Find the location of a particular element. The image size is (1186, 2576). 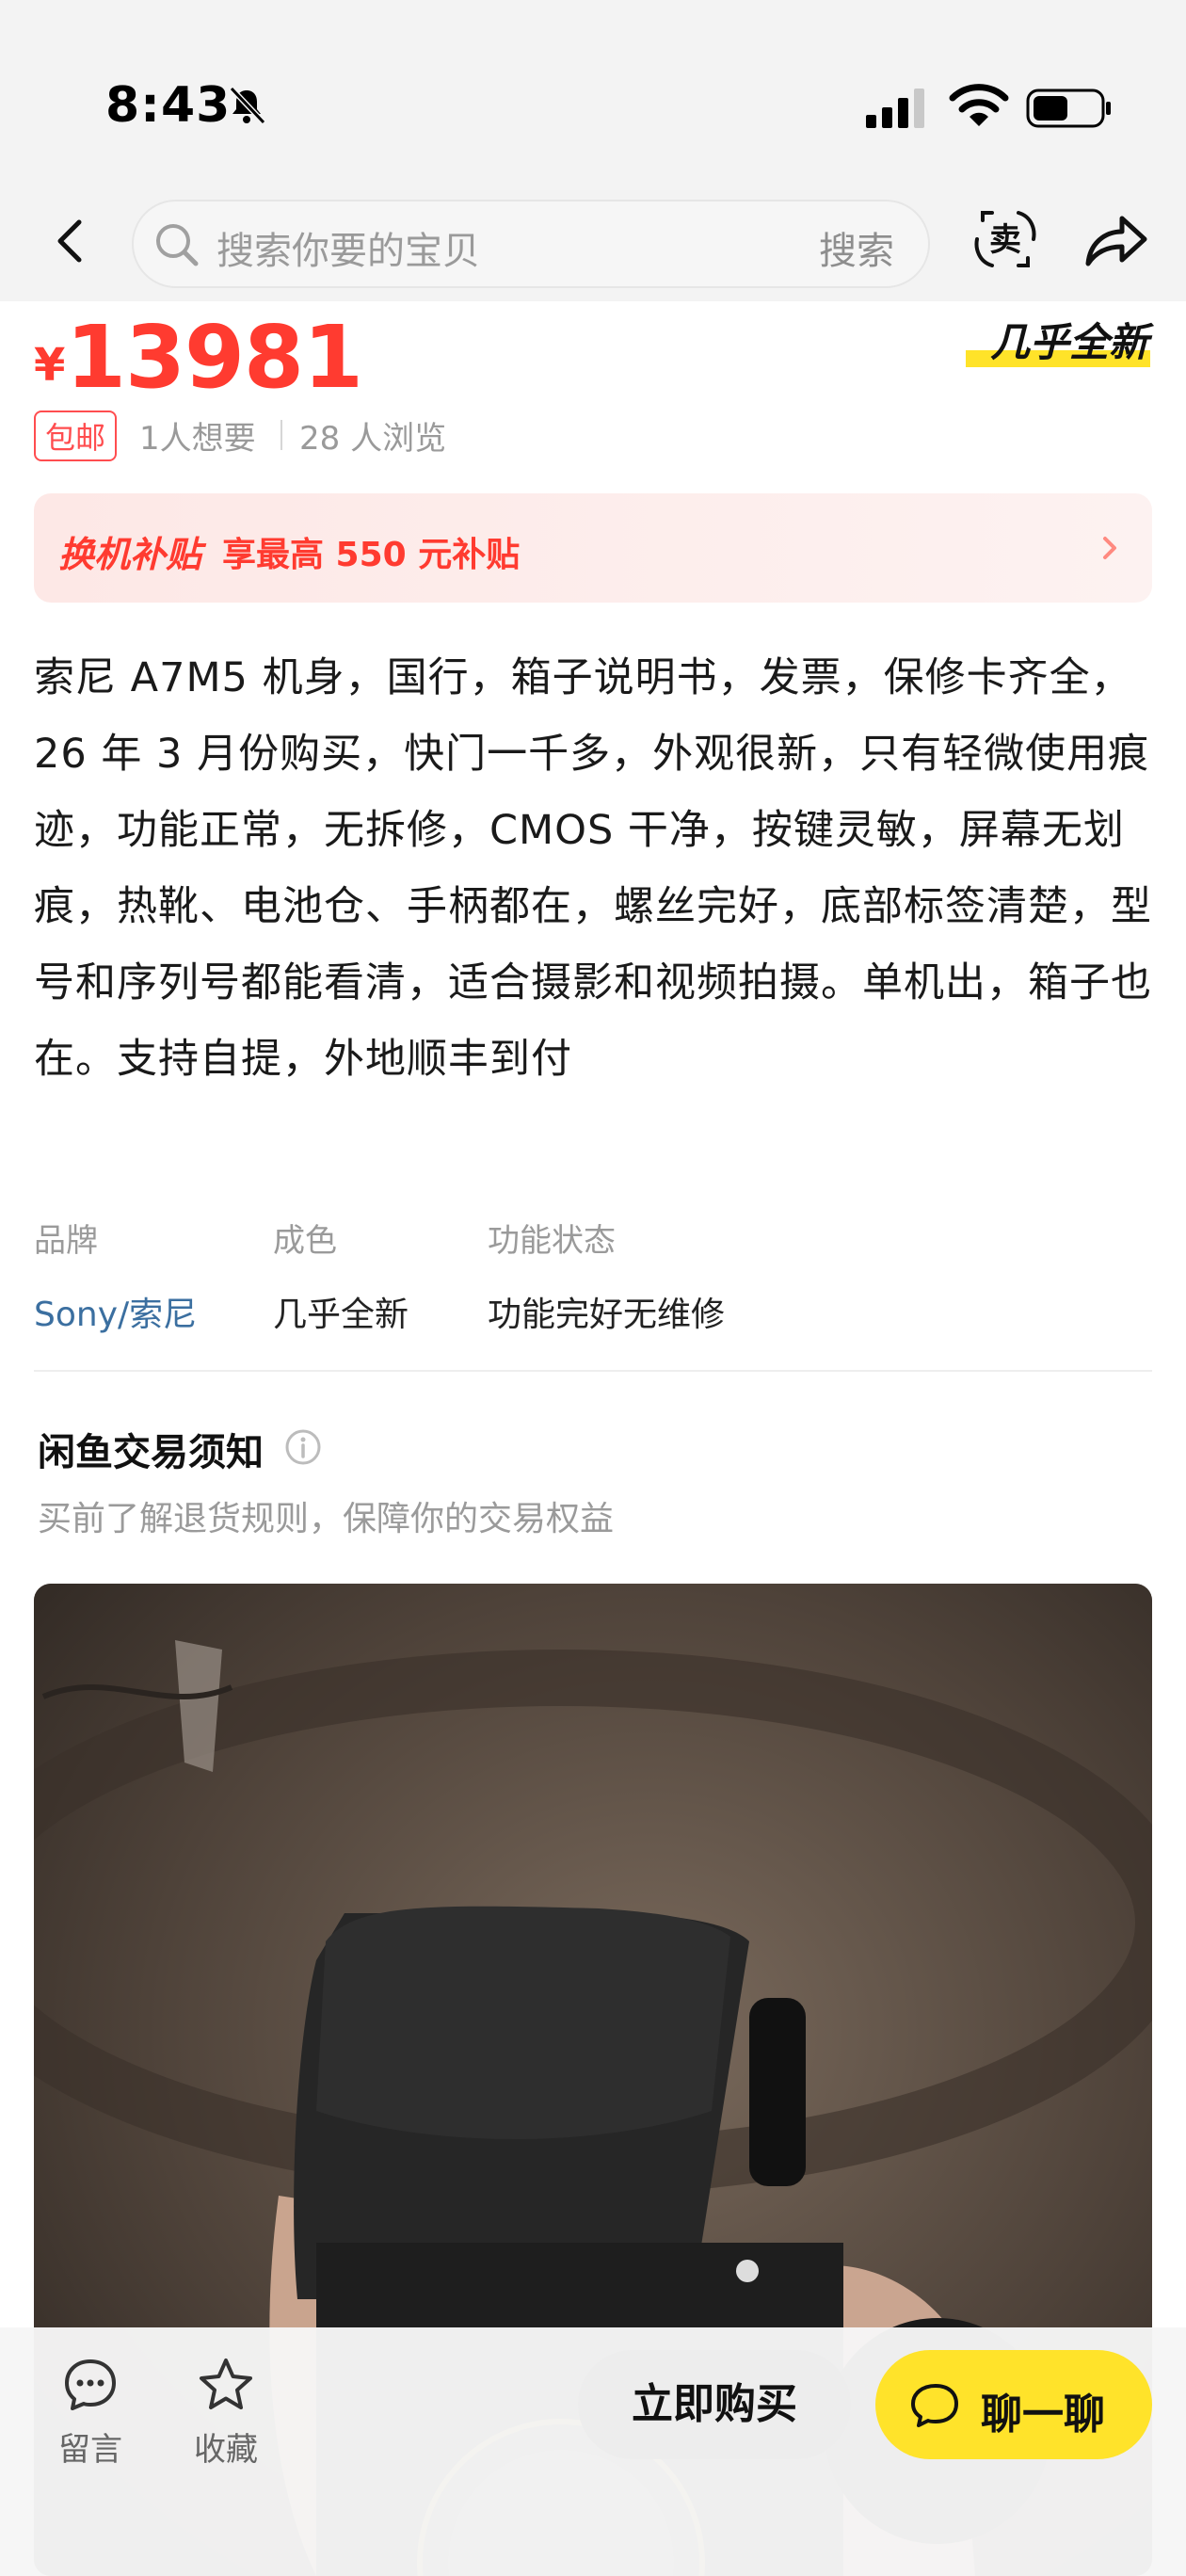

comment-label: 留言 is located at coordinates (90, 2450).